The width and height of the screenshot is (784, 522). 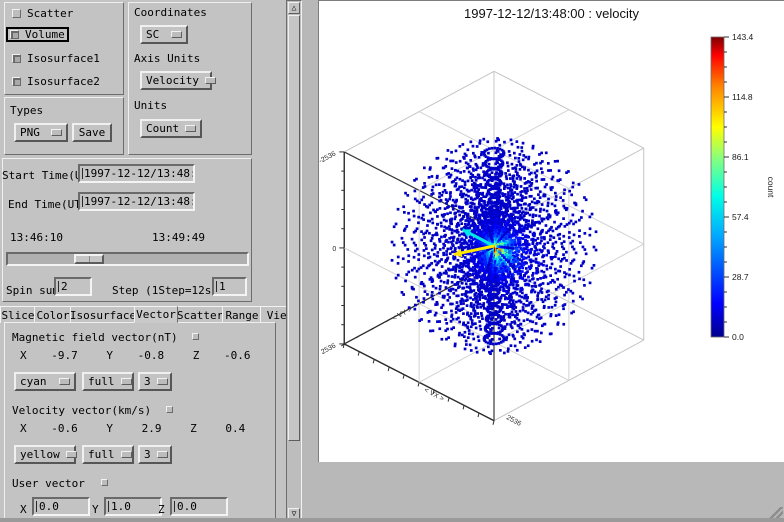 What do you see at coordinates (101, 454) in the screenshot?
I see `velocity-length-value: full` at bounding box center [101, 454].